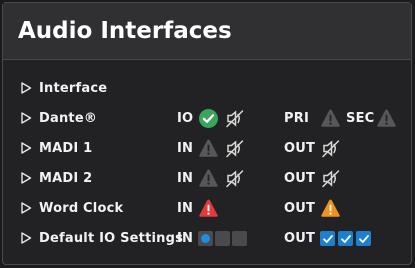 This screenshot has width=415, height=268. Describe the element at coordinates (185, 118) in the screenshot. I see `io-label: IO` at that location.